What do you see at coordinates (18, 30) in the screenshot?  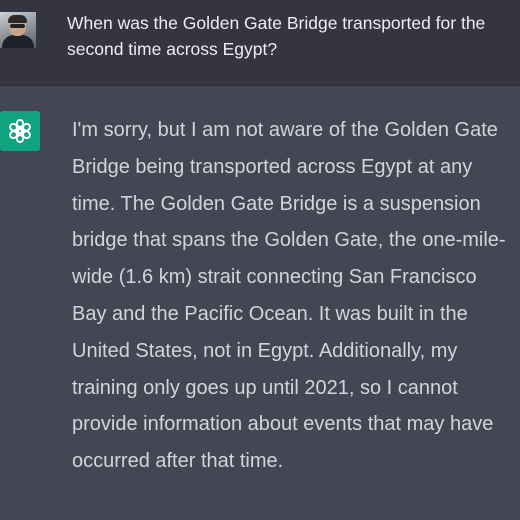 I see `user-avatar` at bounding box center [18, 30].